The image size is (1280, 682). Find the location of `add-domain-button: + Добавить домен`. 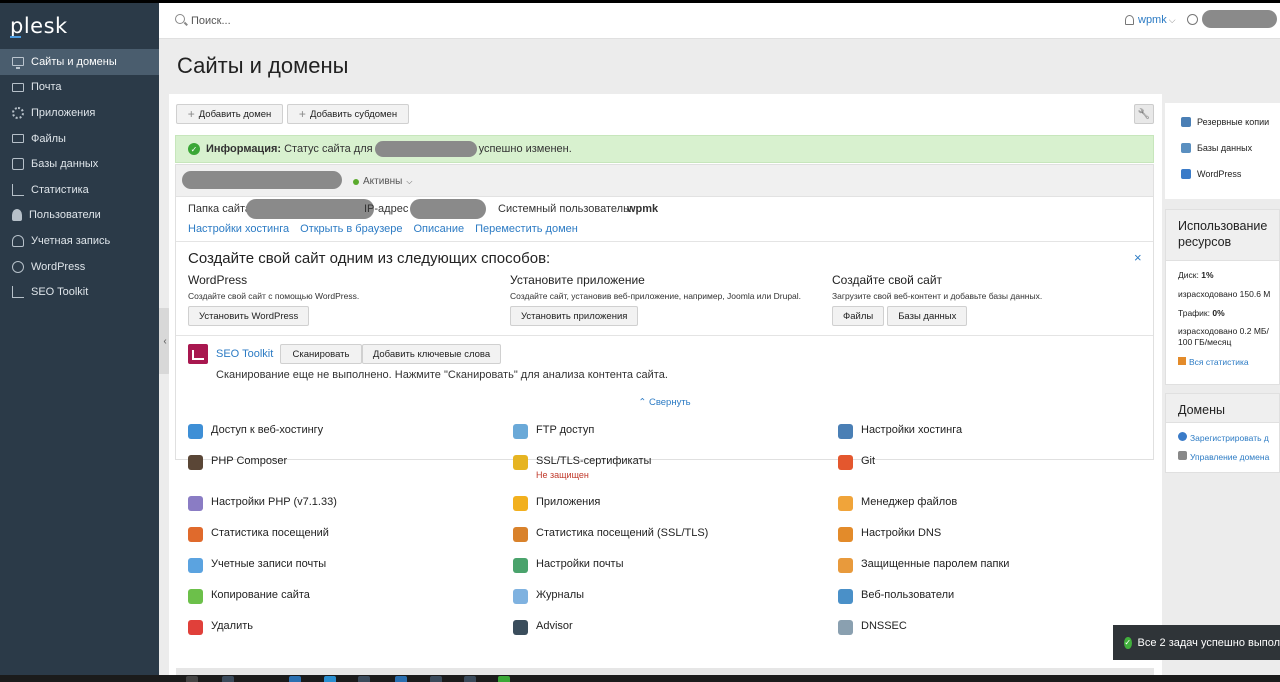

add-domain-button: + Добавить домен is located at coordinates (229, 114).